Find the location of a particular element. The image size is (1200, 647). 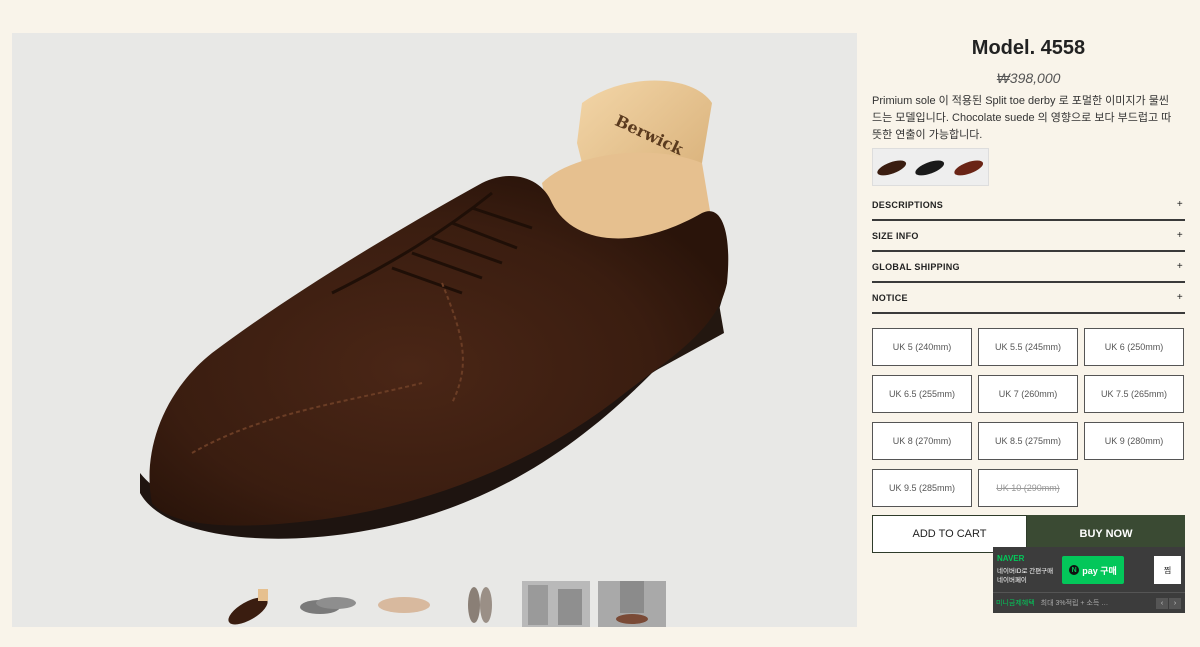

product-price: ₩398,000 is located at coordinates (1028, 78).